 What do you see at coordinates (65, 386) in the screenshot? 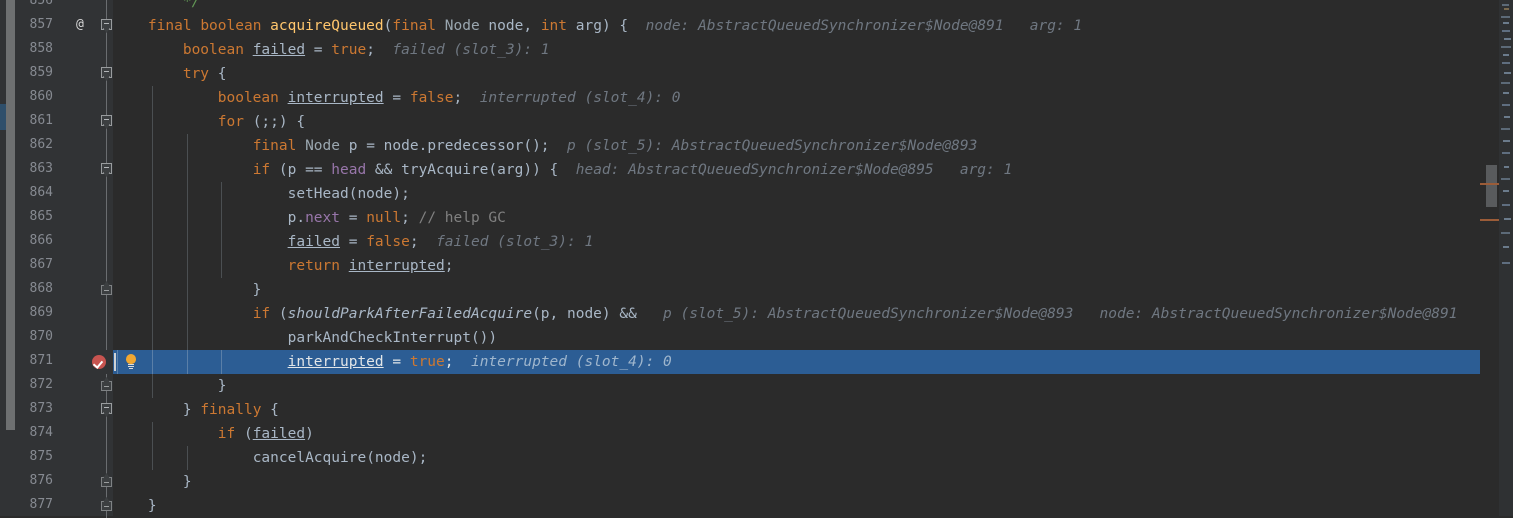
I see `gutter-row: 872` at bounding box center [65, 386].